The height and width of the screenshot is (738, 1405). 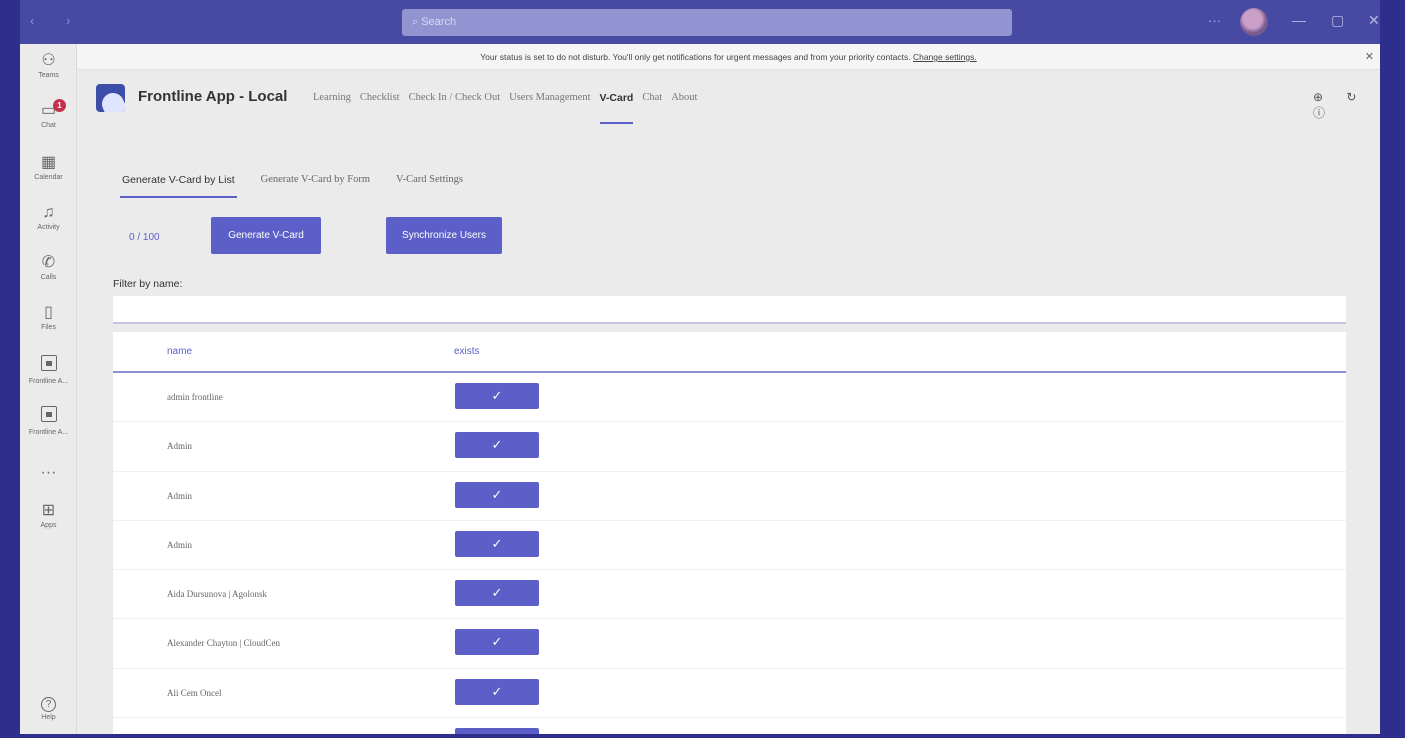 I want to click on search-input: ⌕ Search, so click(x=707, y=22).